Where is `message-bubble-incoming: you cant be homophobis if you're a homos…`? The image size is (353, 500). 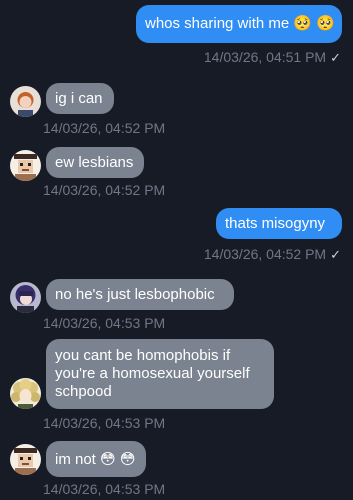
message-bubble-incoming: you cant be homophobis if you're a homos… is located at coordinates (160, 374).